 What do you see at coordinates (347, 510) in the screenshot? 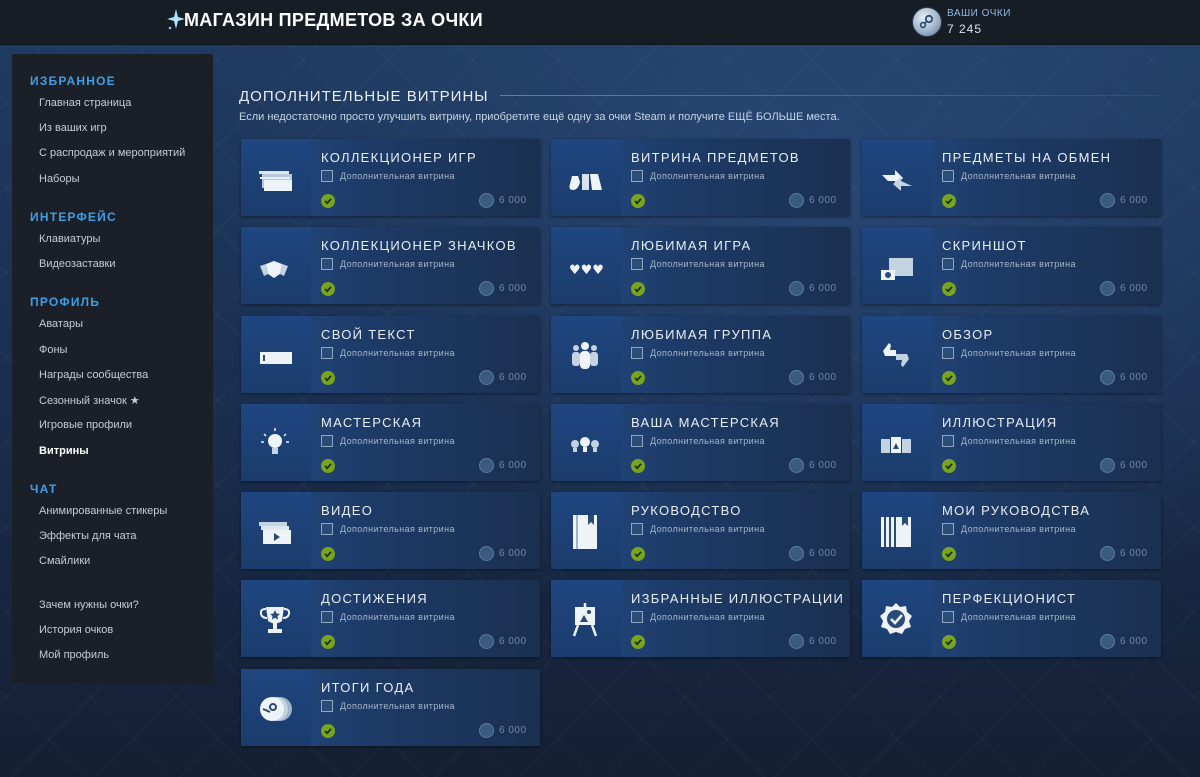
I see `card-title: ВИДЕО` at bounding box center [347, 510].